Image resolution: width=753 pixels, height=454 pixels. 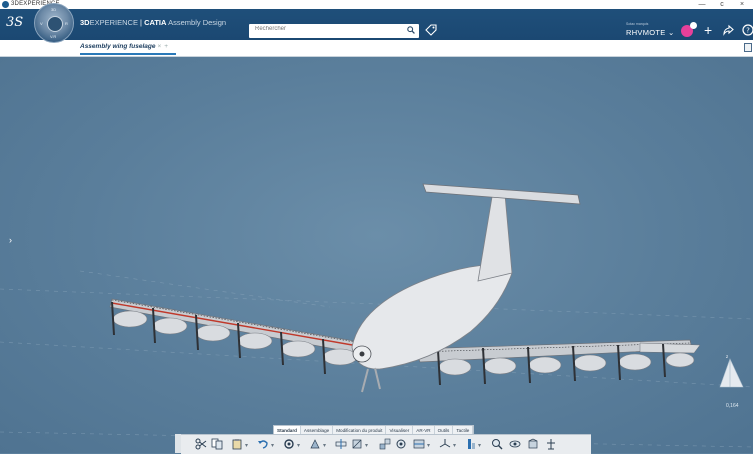 I want to click on active-tab-indicator, so click(x=128, y=54).